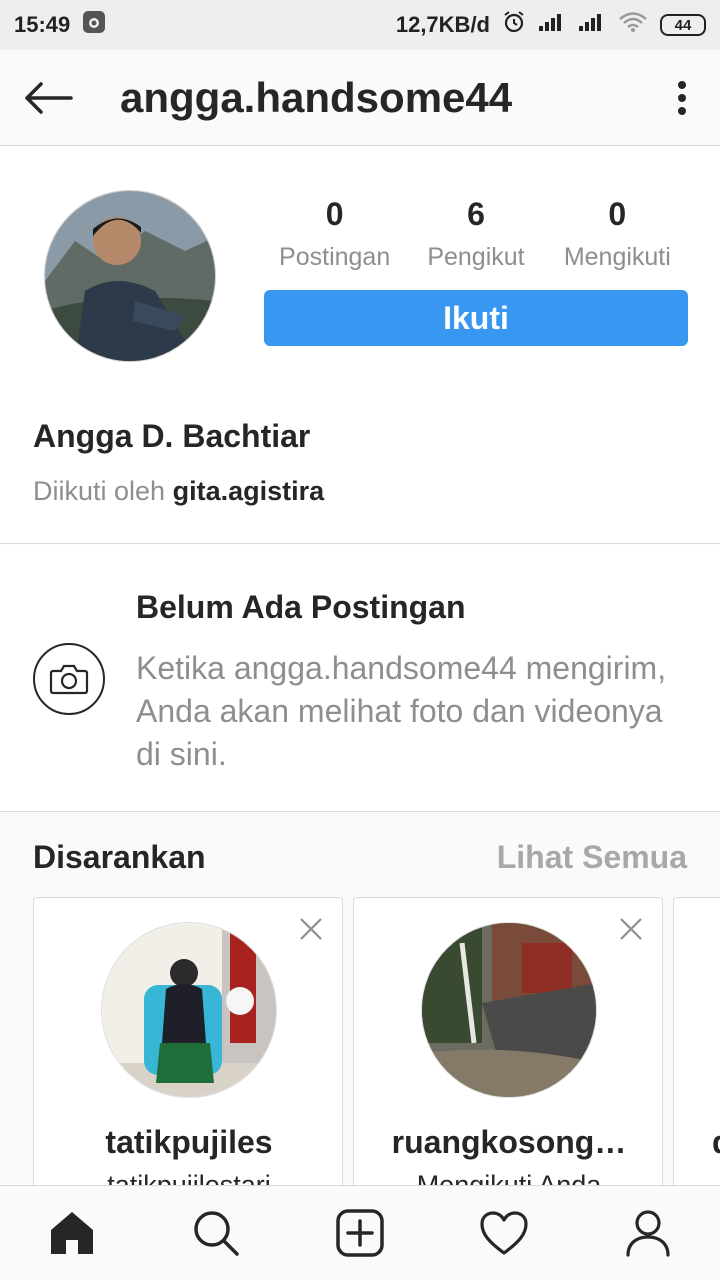 This screenshot has width=720, height=1280. I want to click on followed-by-text: Diikuti oleh gita.agistira, so click(178, 491).